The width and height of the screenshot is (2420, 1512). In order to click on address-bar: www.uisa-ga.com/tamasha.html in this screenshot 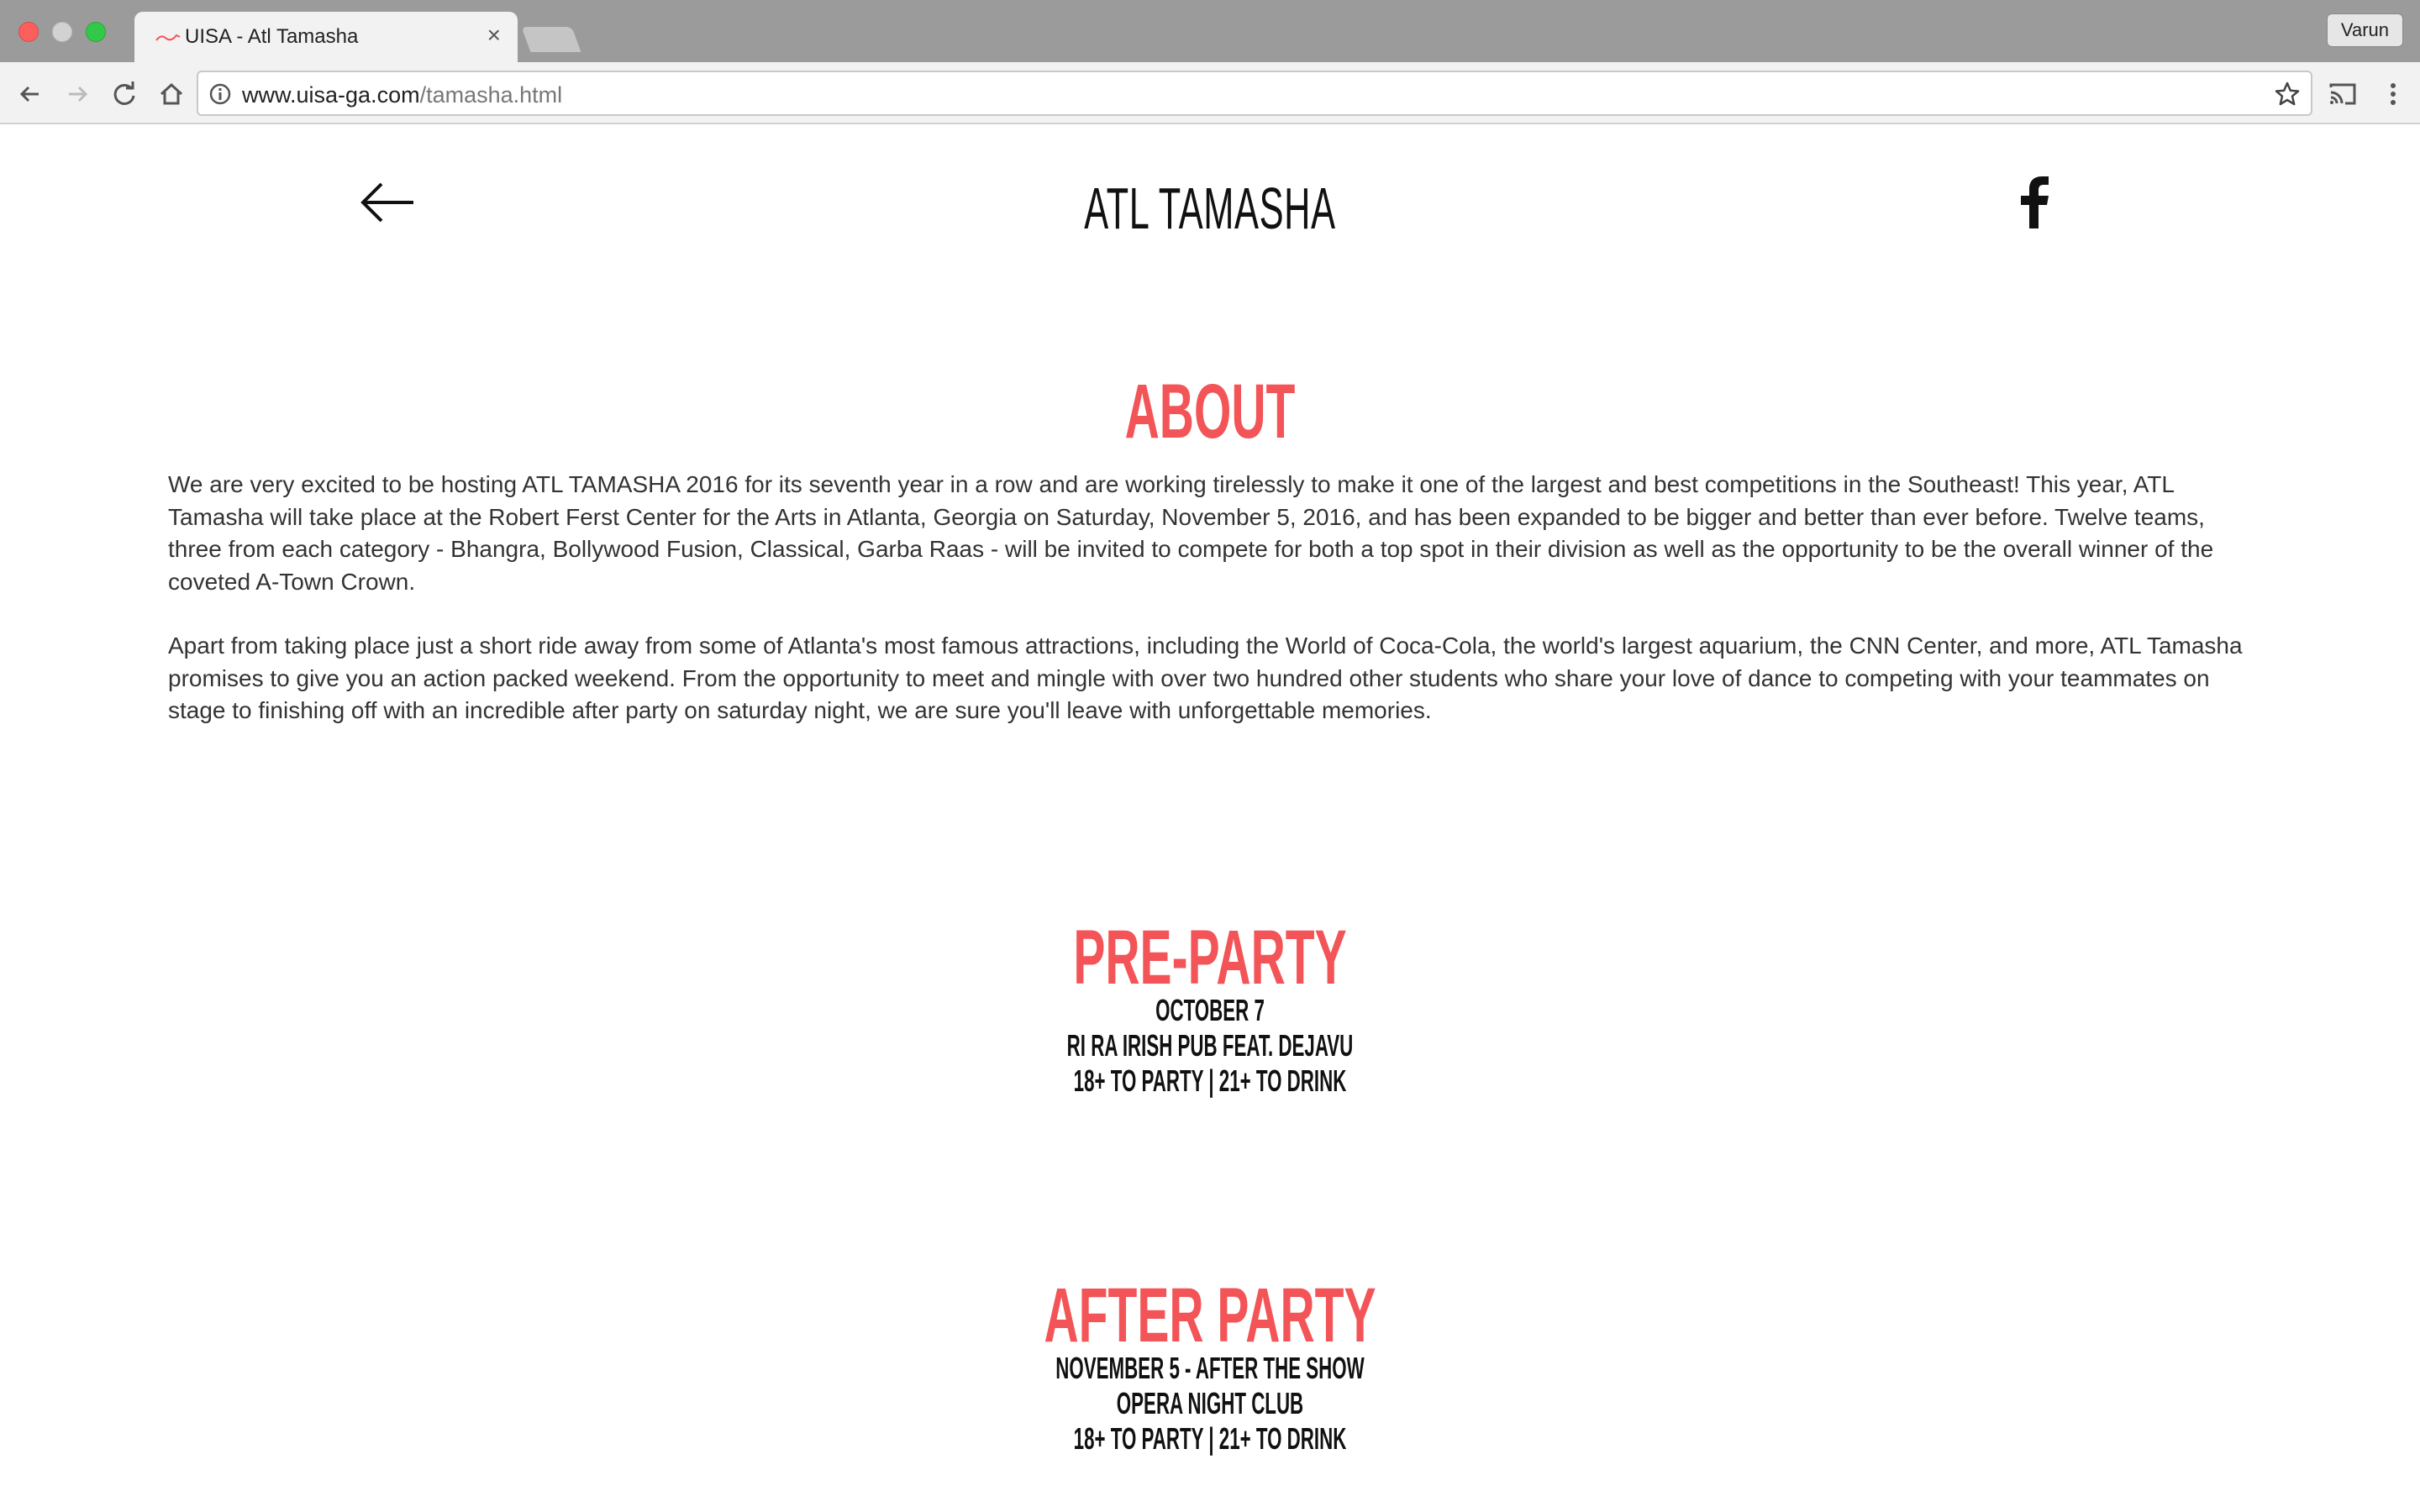, I will do `click(1255, 93)`.